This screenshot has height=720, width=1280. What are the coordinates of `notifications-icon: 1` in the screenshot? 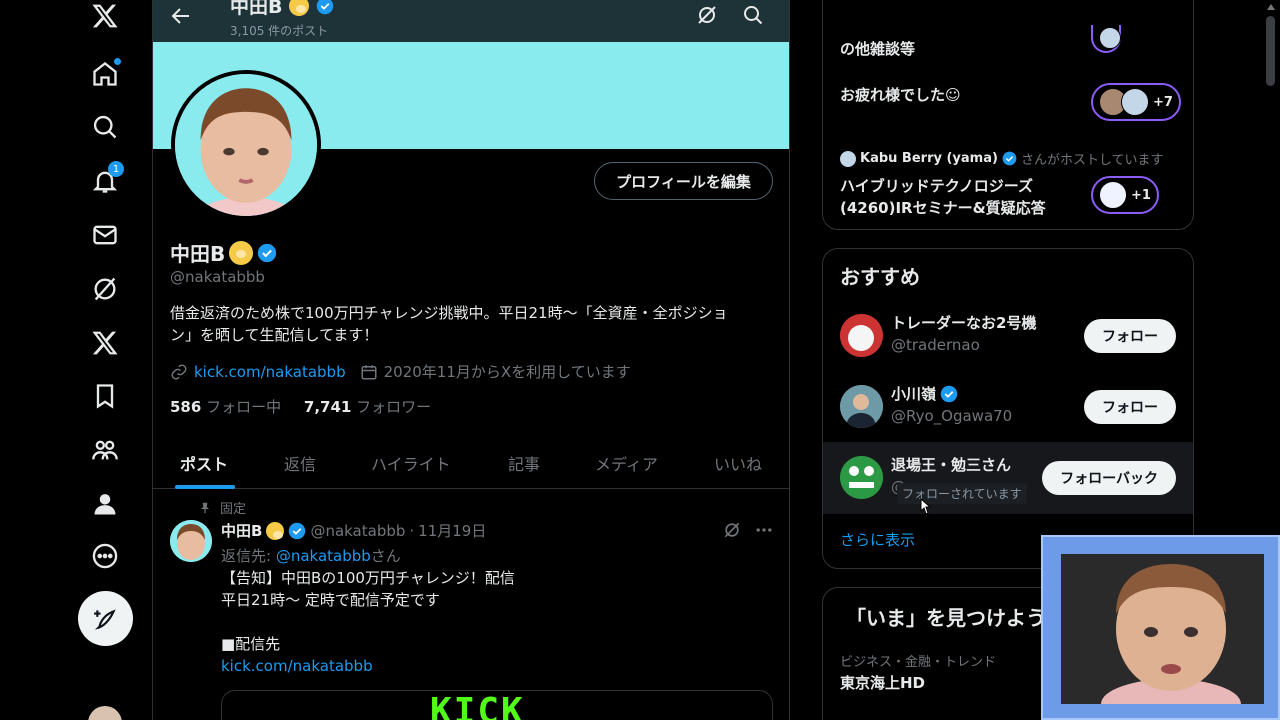 It's located at (106, 179).